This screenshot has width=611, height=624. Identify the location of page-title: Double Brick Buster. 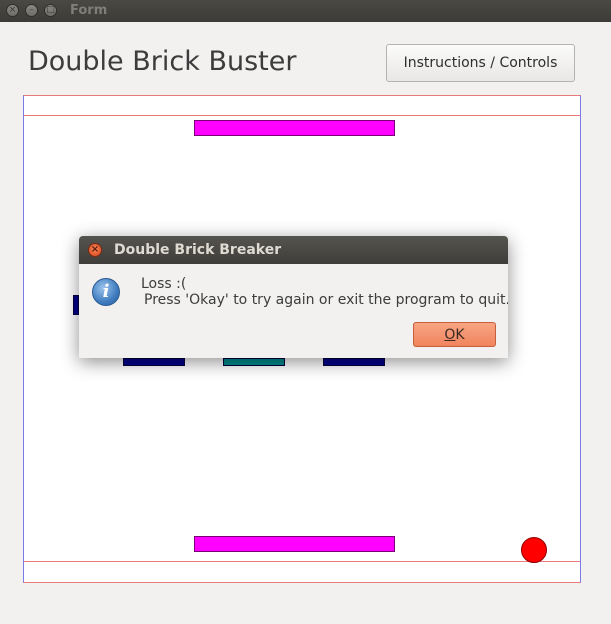
(162, 61).